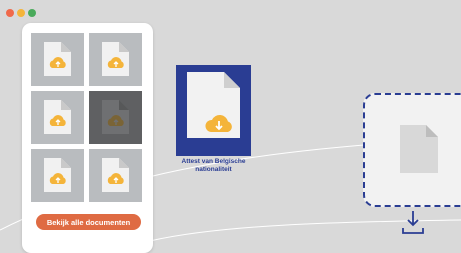 The height and width of the screenshot is (253, 461). What do you see at coordinates (413, 221) in the screenshot?
I see `download-tray-icon` at bounding box center [413, 221].